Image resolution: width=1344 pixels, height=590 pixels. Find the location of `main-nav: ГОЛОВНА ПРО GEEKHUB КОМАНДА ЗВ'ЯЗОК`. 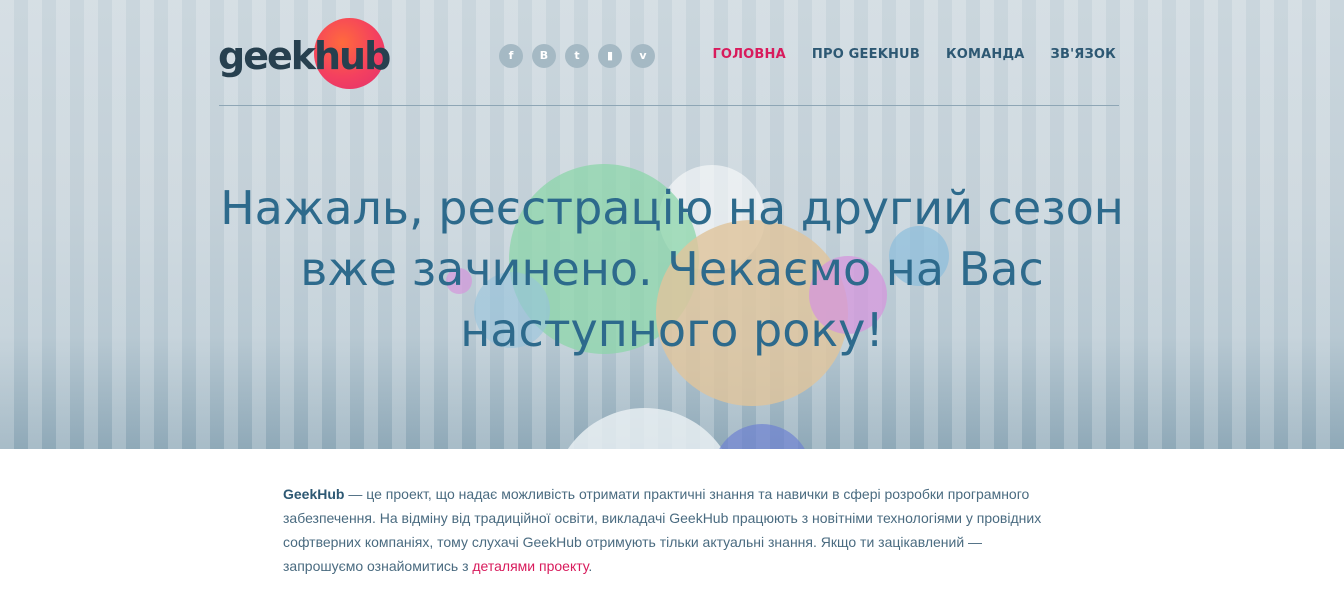

main-nav: ГОЛОВНА ПРО GEEKHUB КОМАНДА ЗВ'ЯЗОК is located at coordinates (914, 54).